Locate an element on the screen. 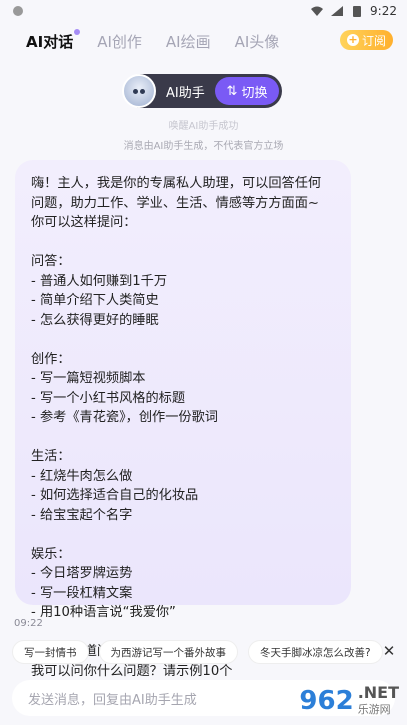 The image size is (407, 725). message-line: 娱乐： is located at coordinates (51, 554).